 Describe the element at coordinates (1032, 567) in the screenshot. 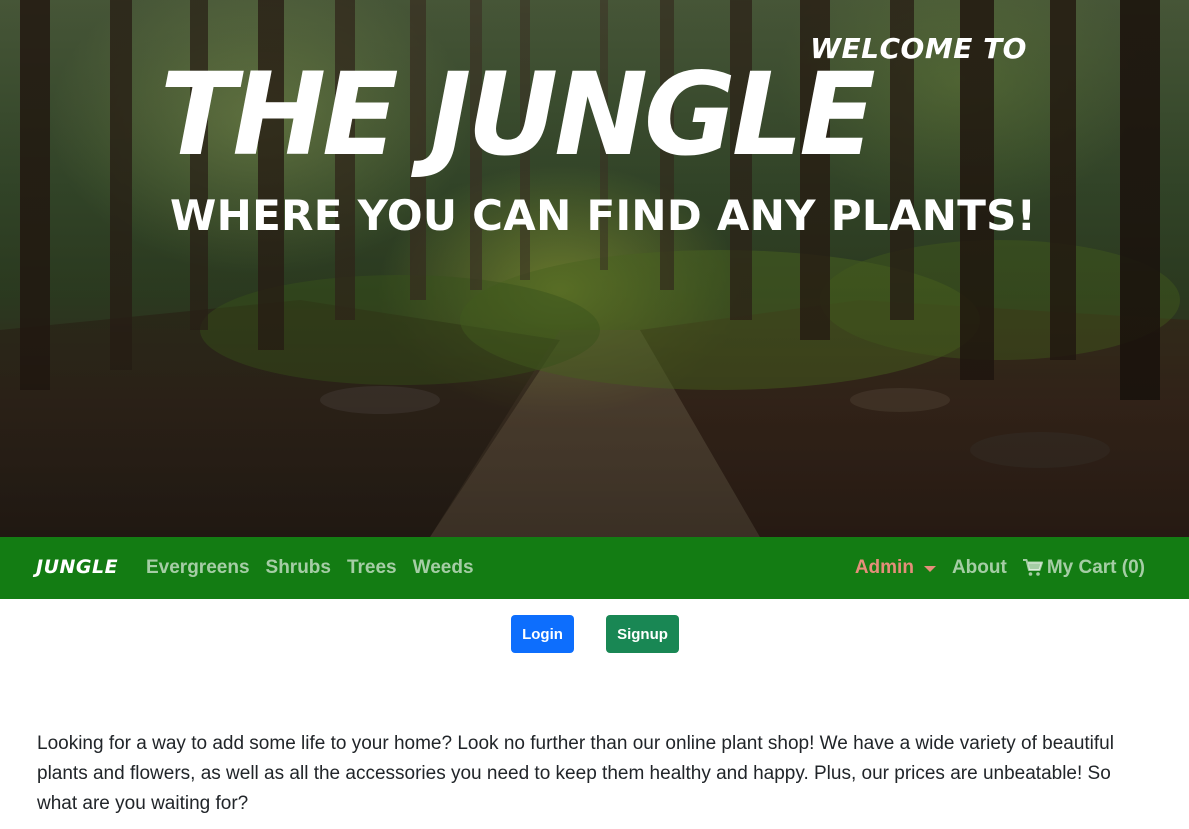

I see `shopping-cart-icon` at that location.